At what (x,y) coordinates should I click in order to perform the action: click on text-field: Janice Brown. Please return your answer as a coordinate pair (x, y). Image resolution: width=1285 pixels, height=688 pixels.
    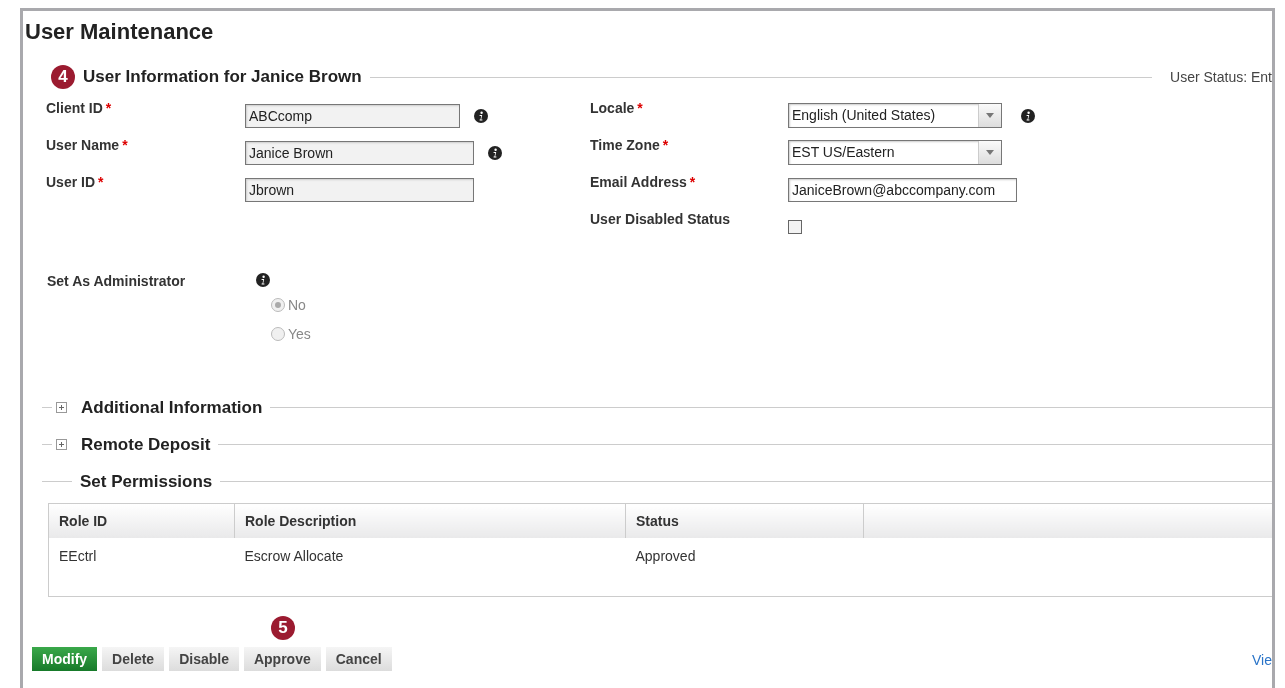
    Looking at the image, I should click on (359, 152).